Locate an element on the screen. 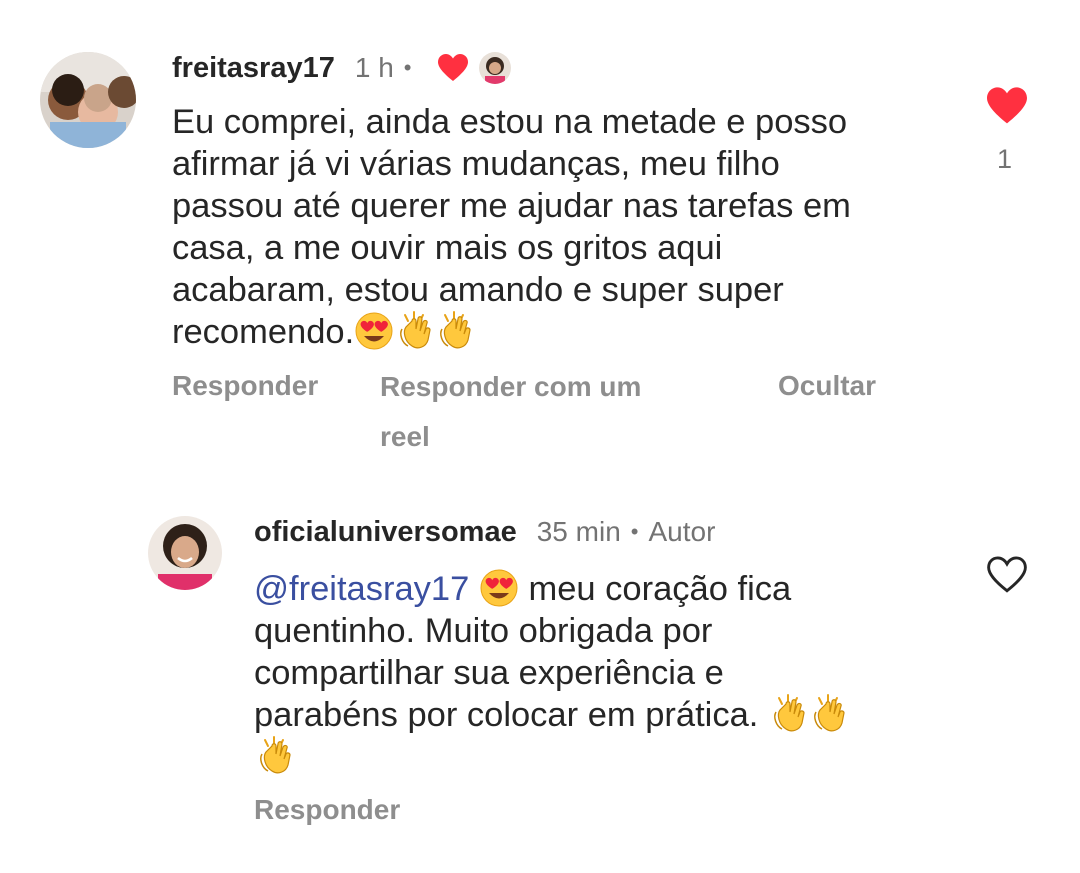 The height and width of the screenshot is (873, 1080). reply-time: 35 min is located at coordinates (578, 531).